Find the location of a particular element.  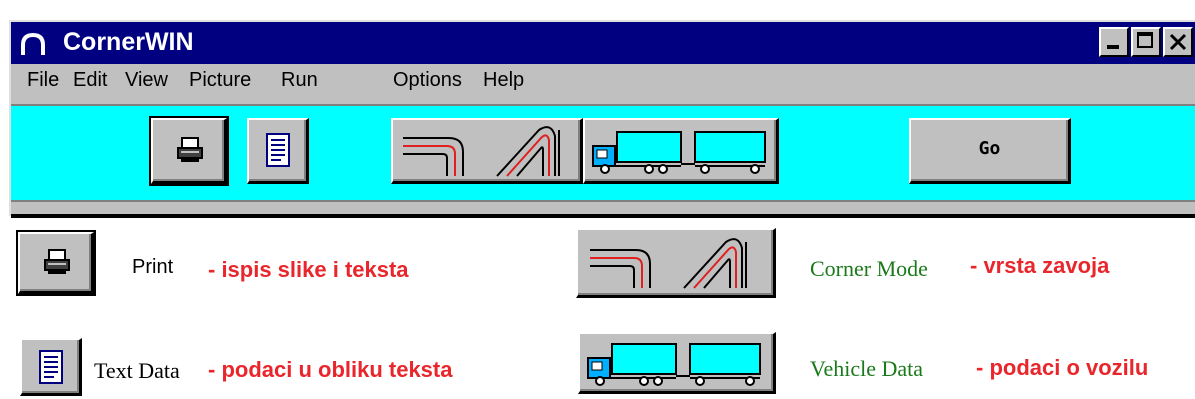

close-button is located at coordinates (1178, 42).